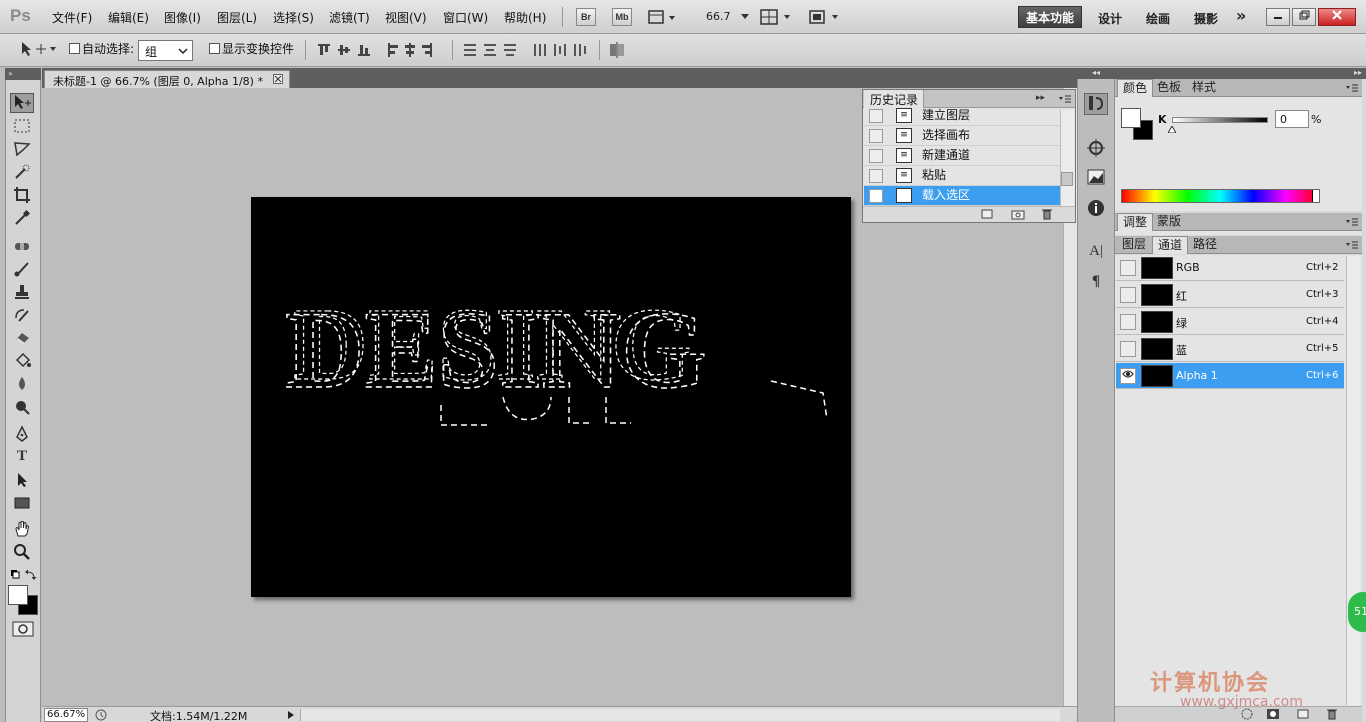  I want to click on close-button, so click(1337, 17).